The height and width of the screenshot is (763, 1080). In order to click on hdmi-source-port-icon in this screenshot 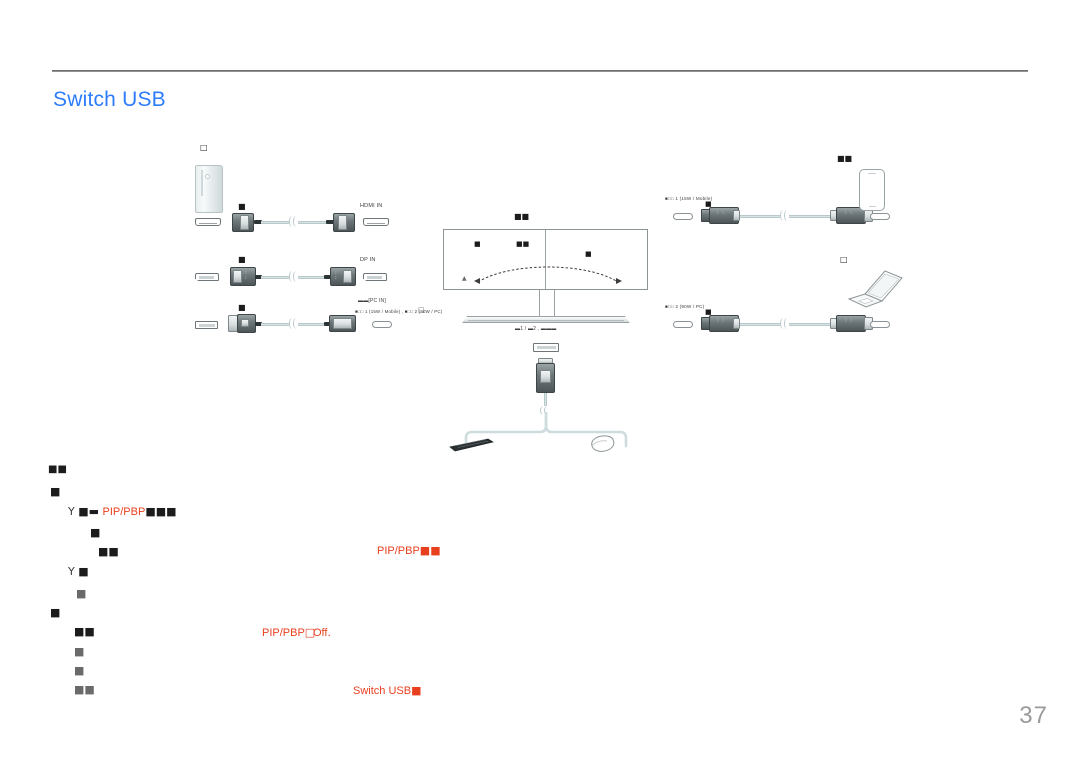, I will do `click(208, 222)`.